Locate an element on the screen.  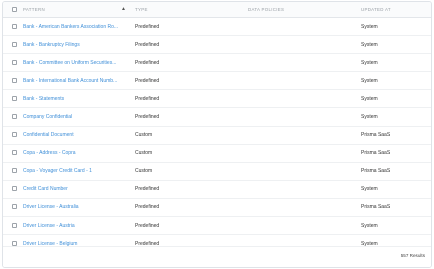
table-row: Bank - Statements Predefined System is located at coordinates (217, 99).